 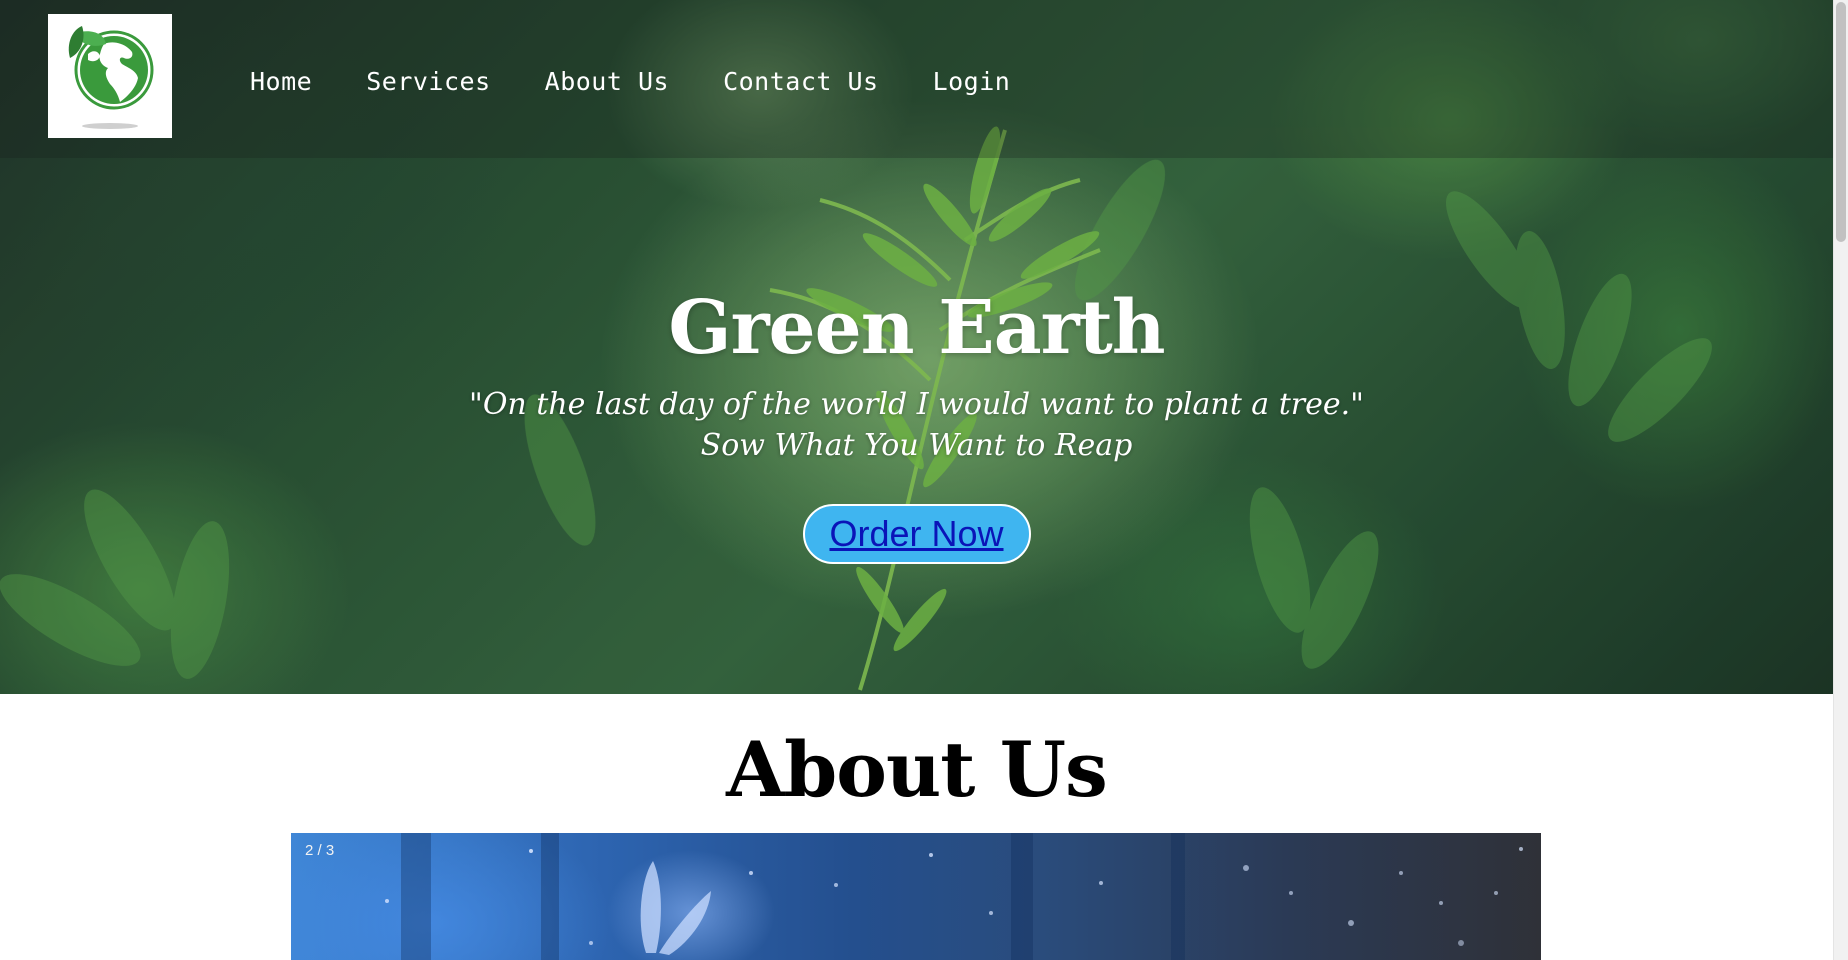 What do you see at coordinates (916, 328) in the screenshot?
I see `hero-title: Green Earth` at bounding box center [916, 328].